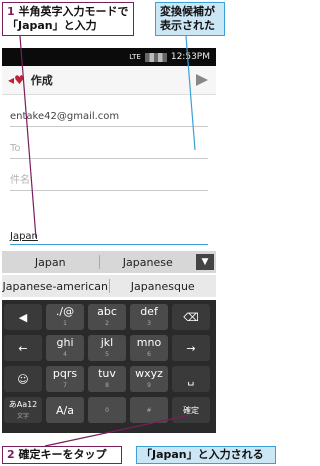 This screenshot has width=320, height=466. I want to click on step1-callout: 1 半角英字入力モードで 「Japan」と入力, so click(68, 19).